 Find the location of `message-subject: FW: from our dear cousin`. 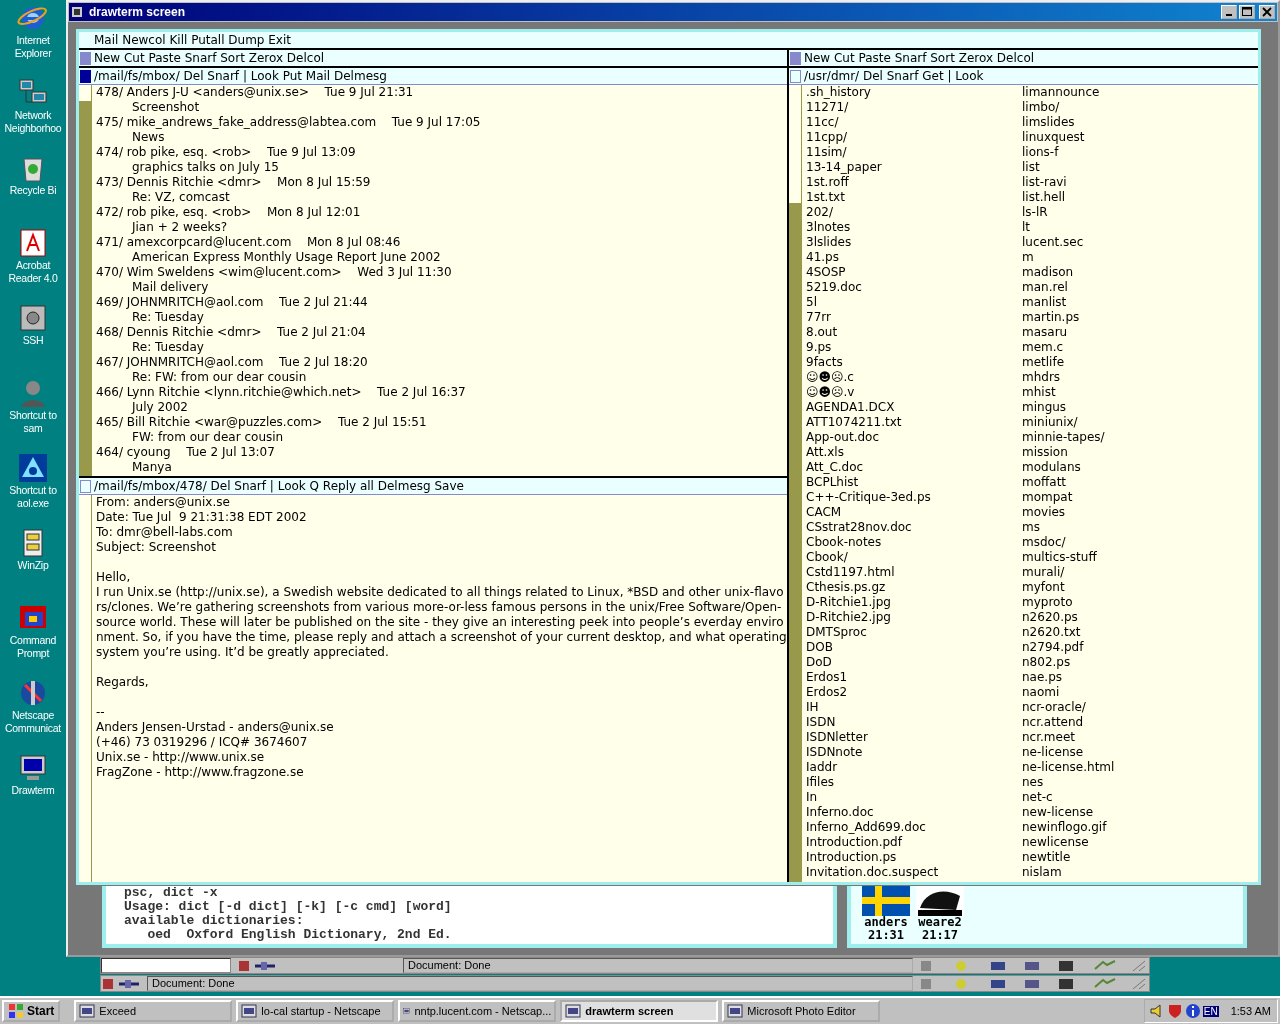

message-subject: FW: from our dear cousin is located at coordinates (441, 437).